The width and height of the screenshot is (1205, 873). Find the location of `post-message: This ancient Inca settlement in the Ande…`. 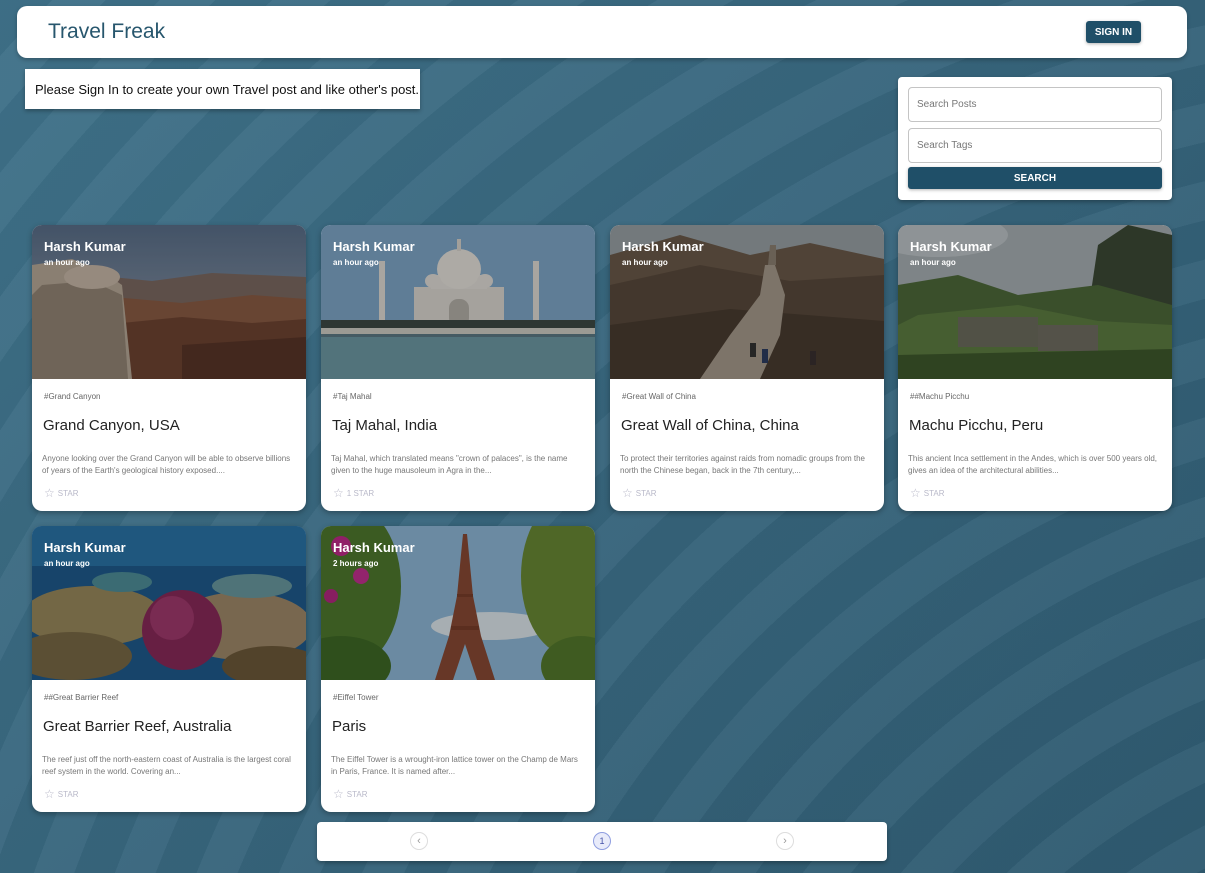

post-message: This ancient Inca settlement in the Ande… is located at coordinates (1033, 464).